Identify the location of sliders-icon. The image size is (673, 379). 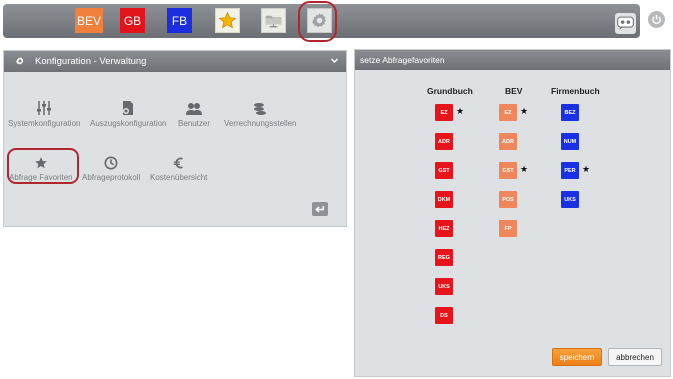
(44, 107).